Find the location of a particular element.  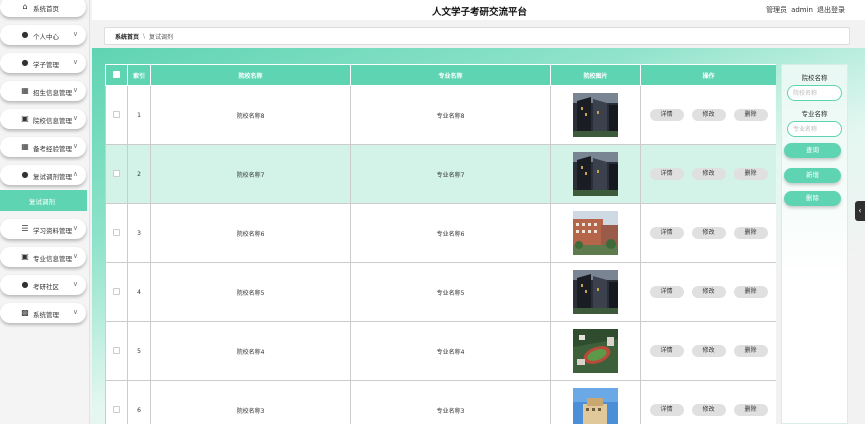

sidebar-item-home: ⌂ 系统首页 is located at coordinates (43, 8).